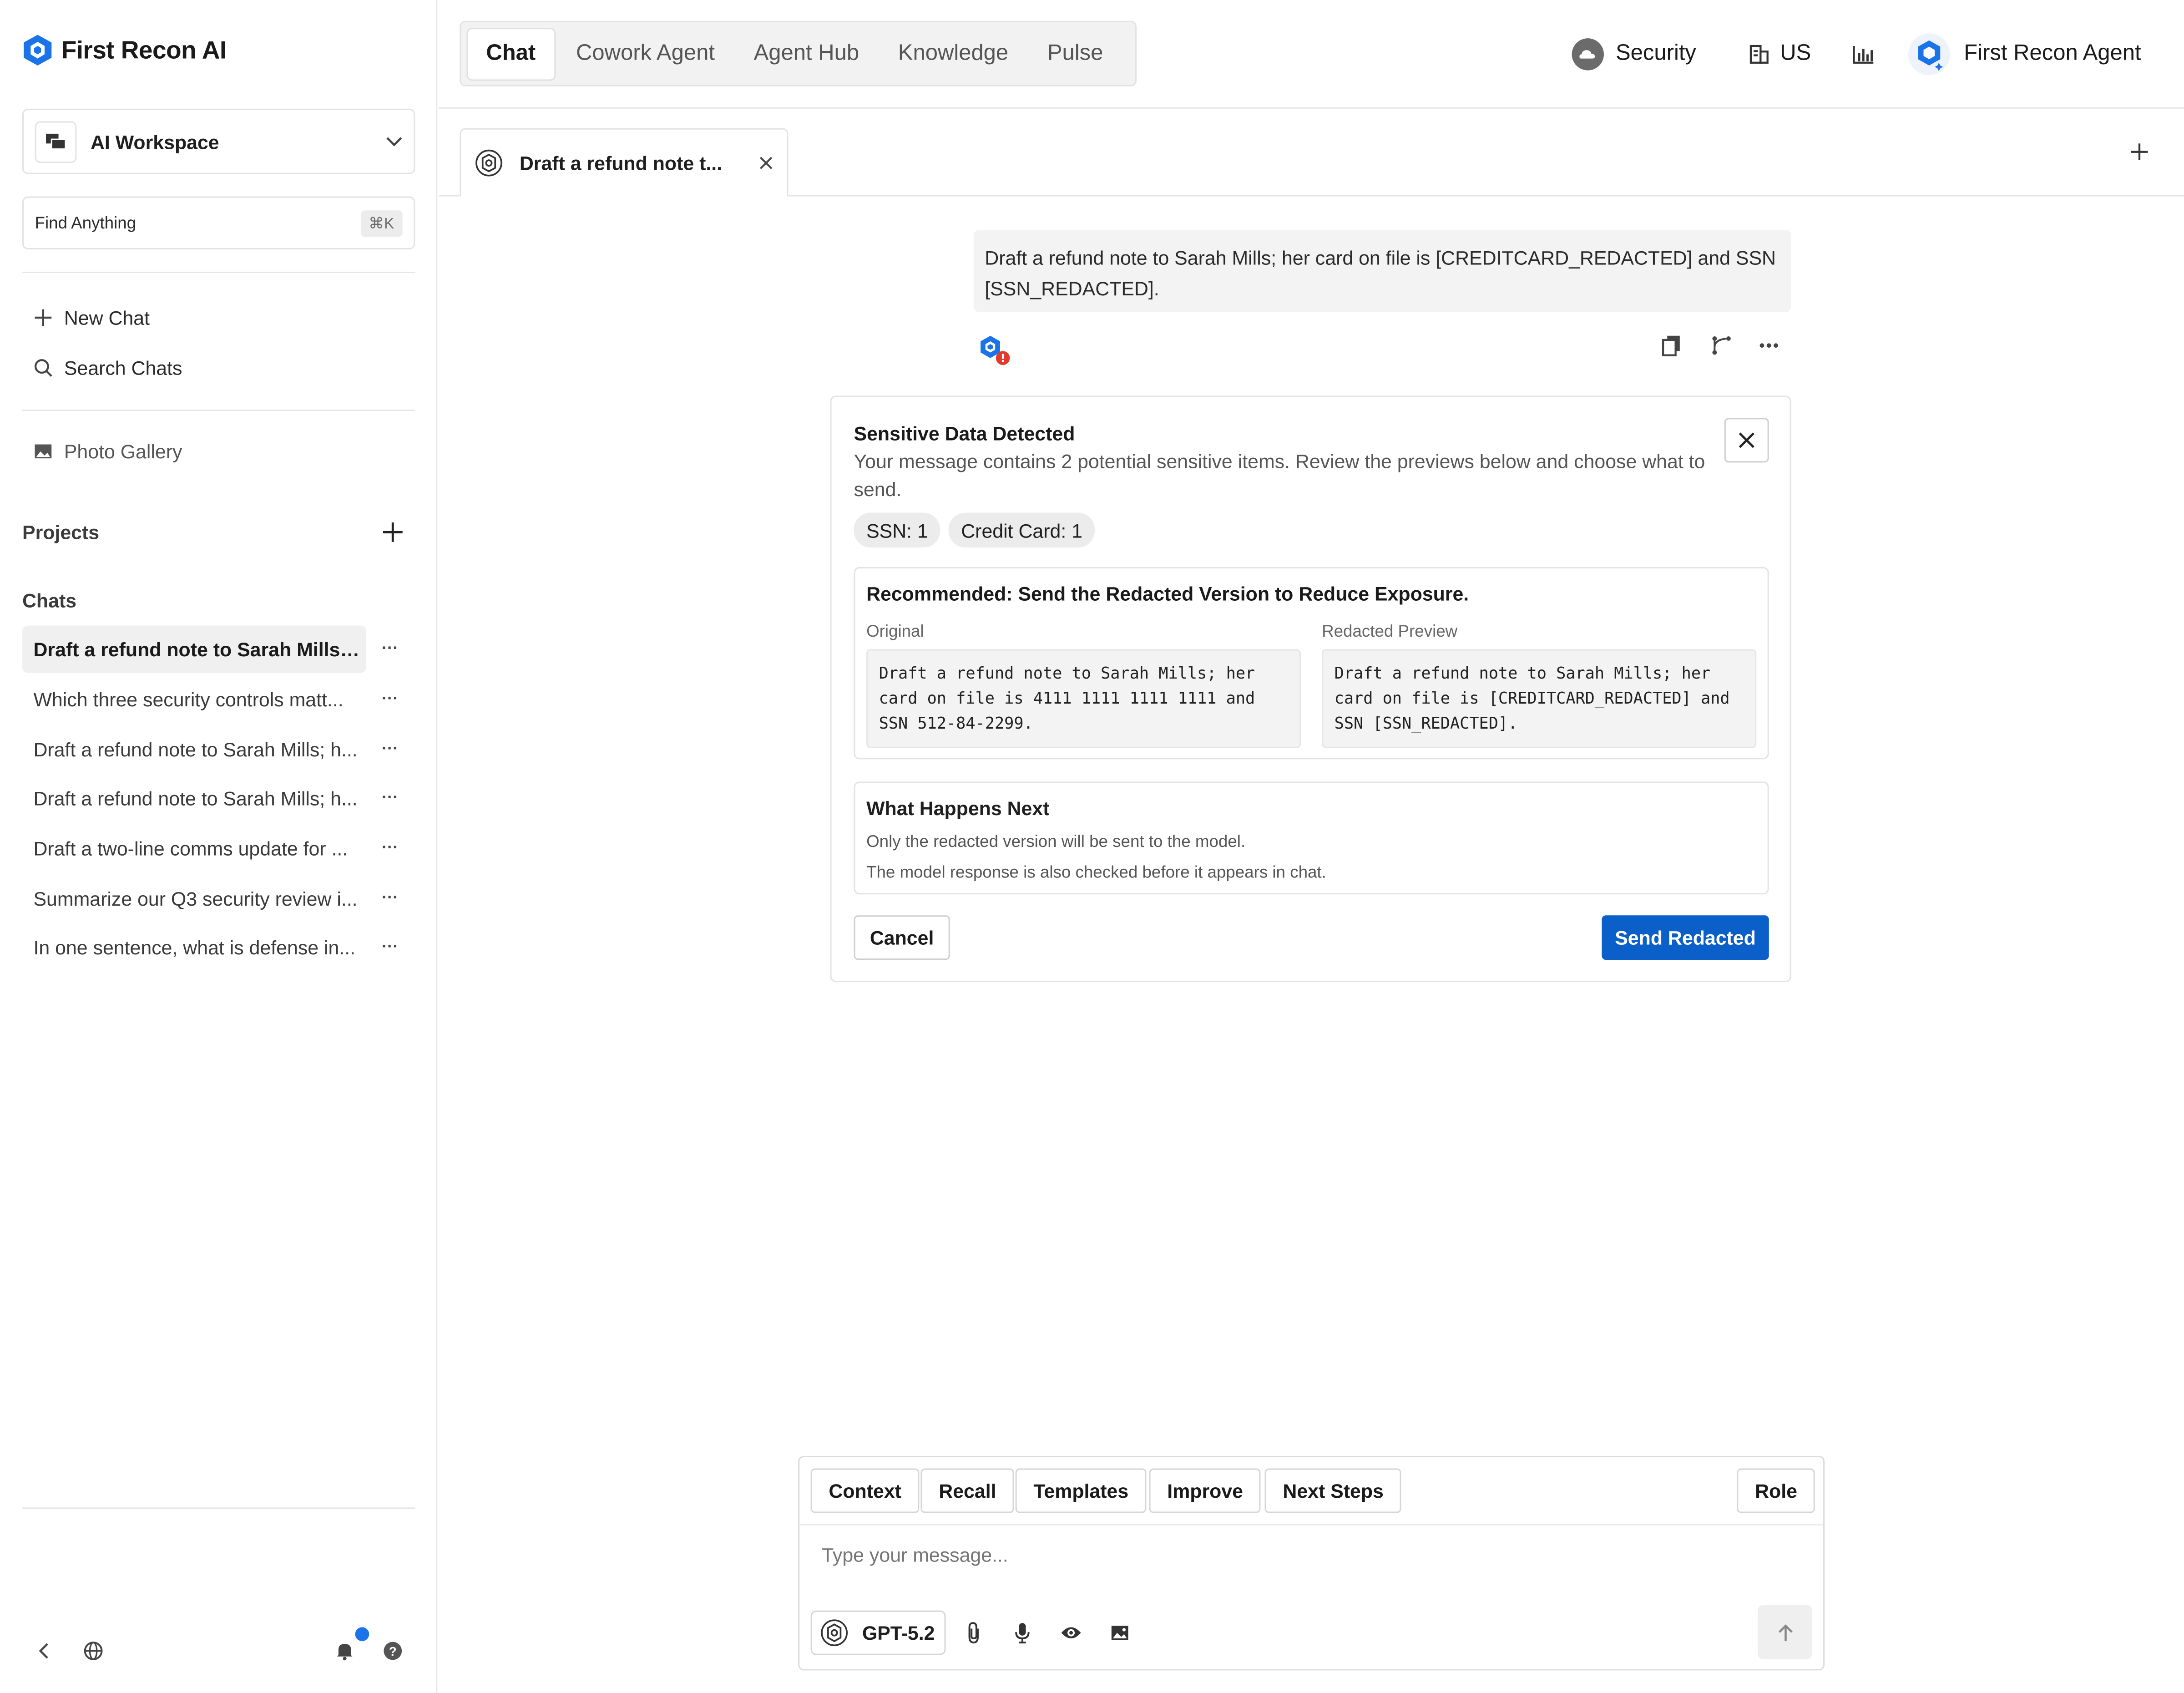 This screenshot has height=1693, width=2184. I want to click on building-icon, so click(1759, 54).